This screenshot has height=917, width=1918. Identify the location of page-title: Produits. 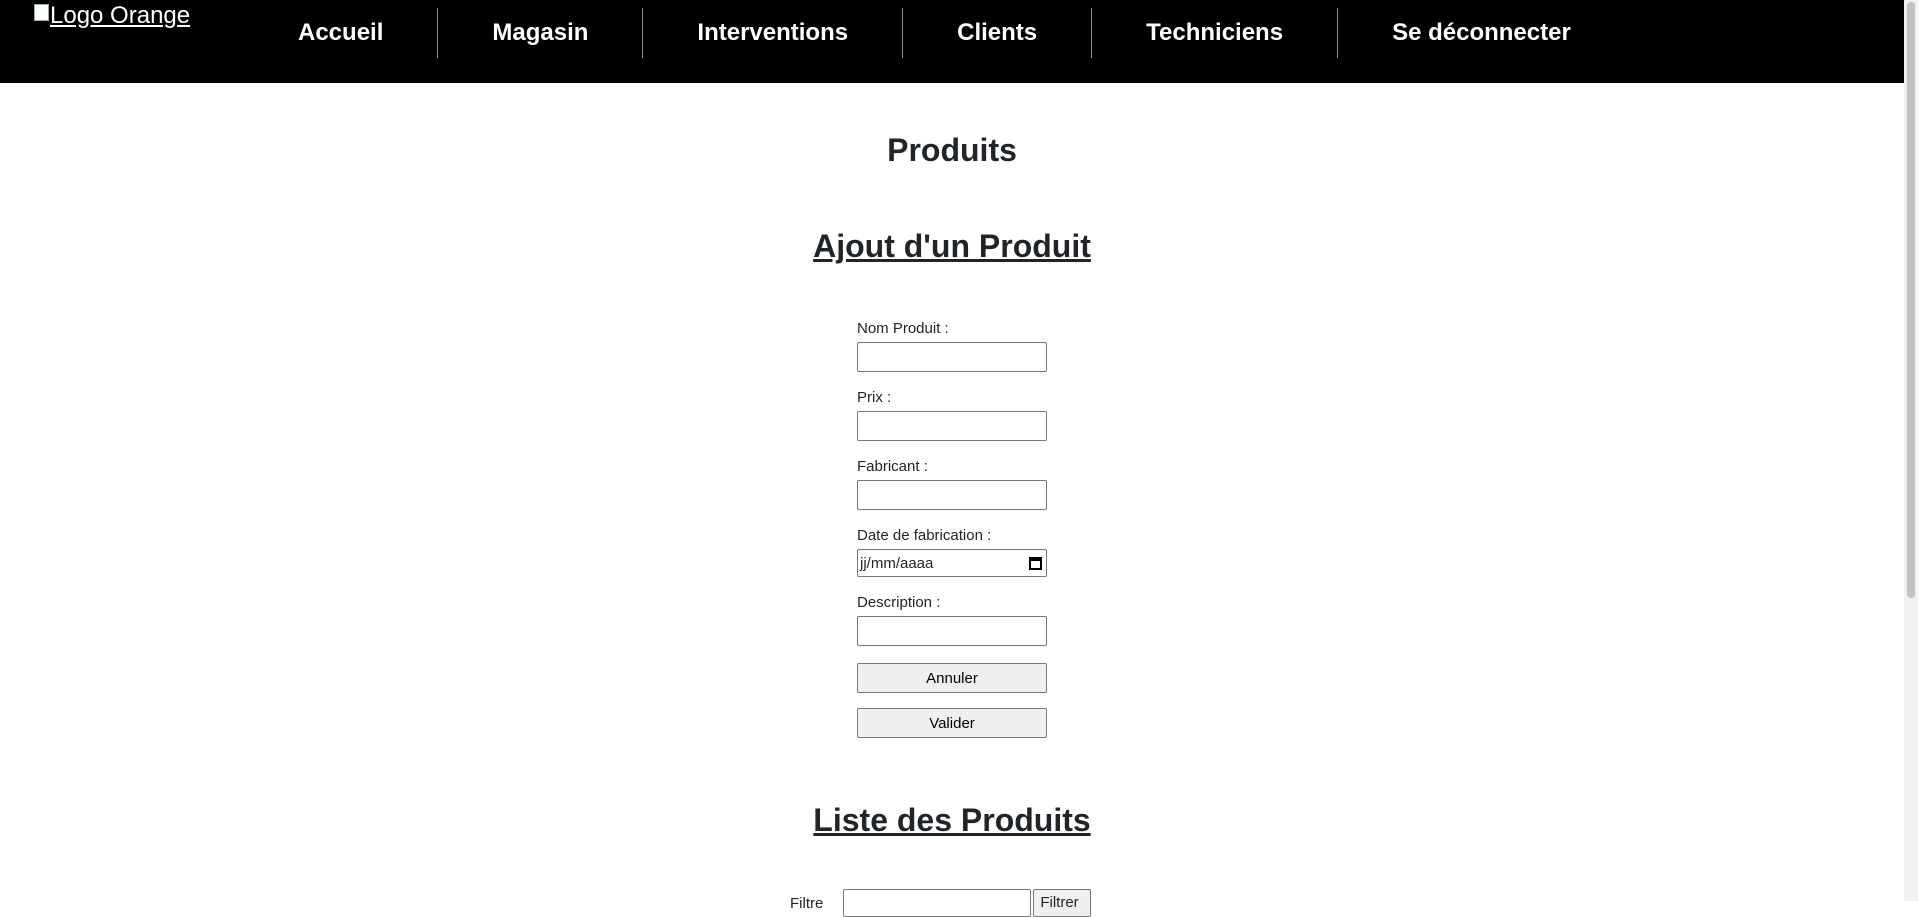
(952, 150).